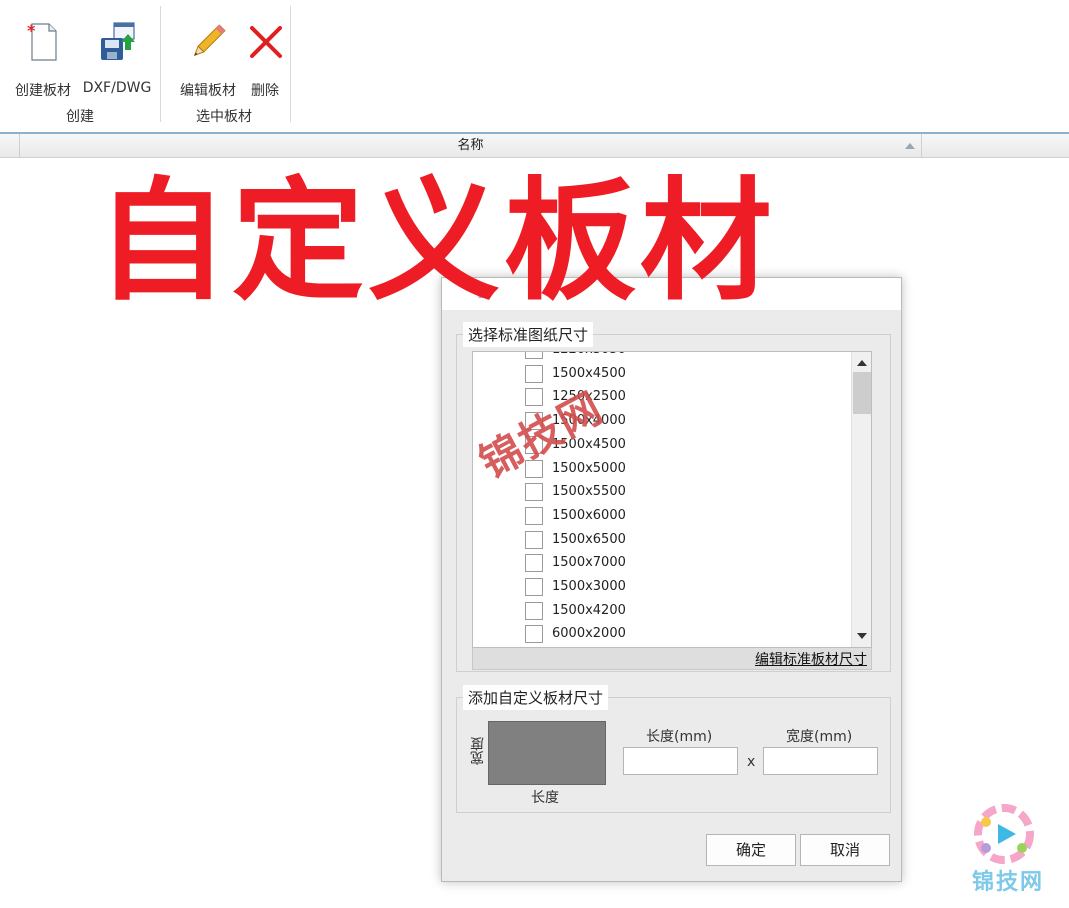 The width and height of the screenshot is (1069, 908). I want to click on size-label: 1500x3000, so click(589, 586).